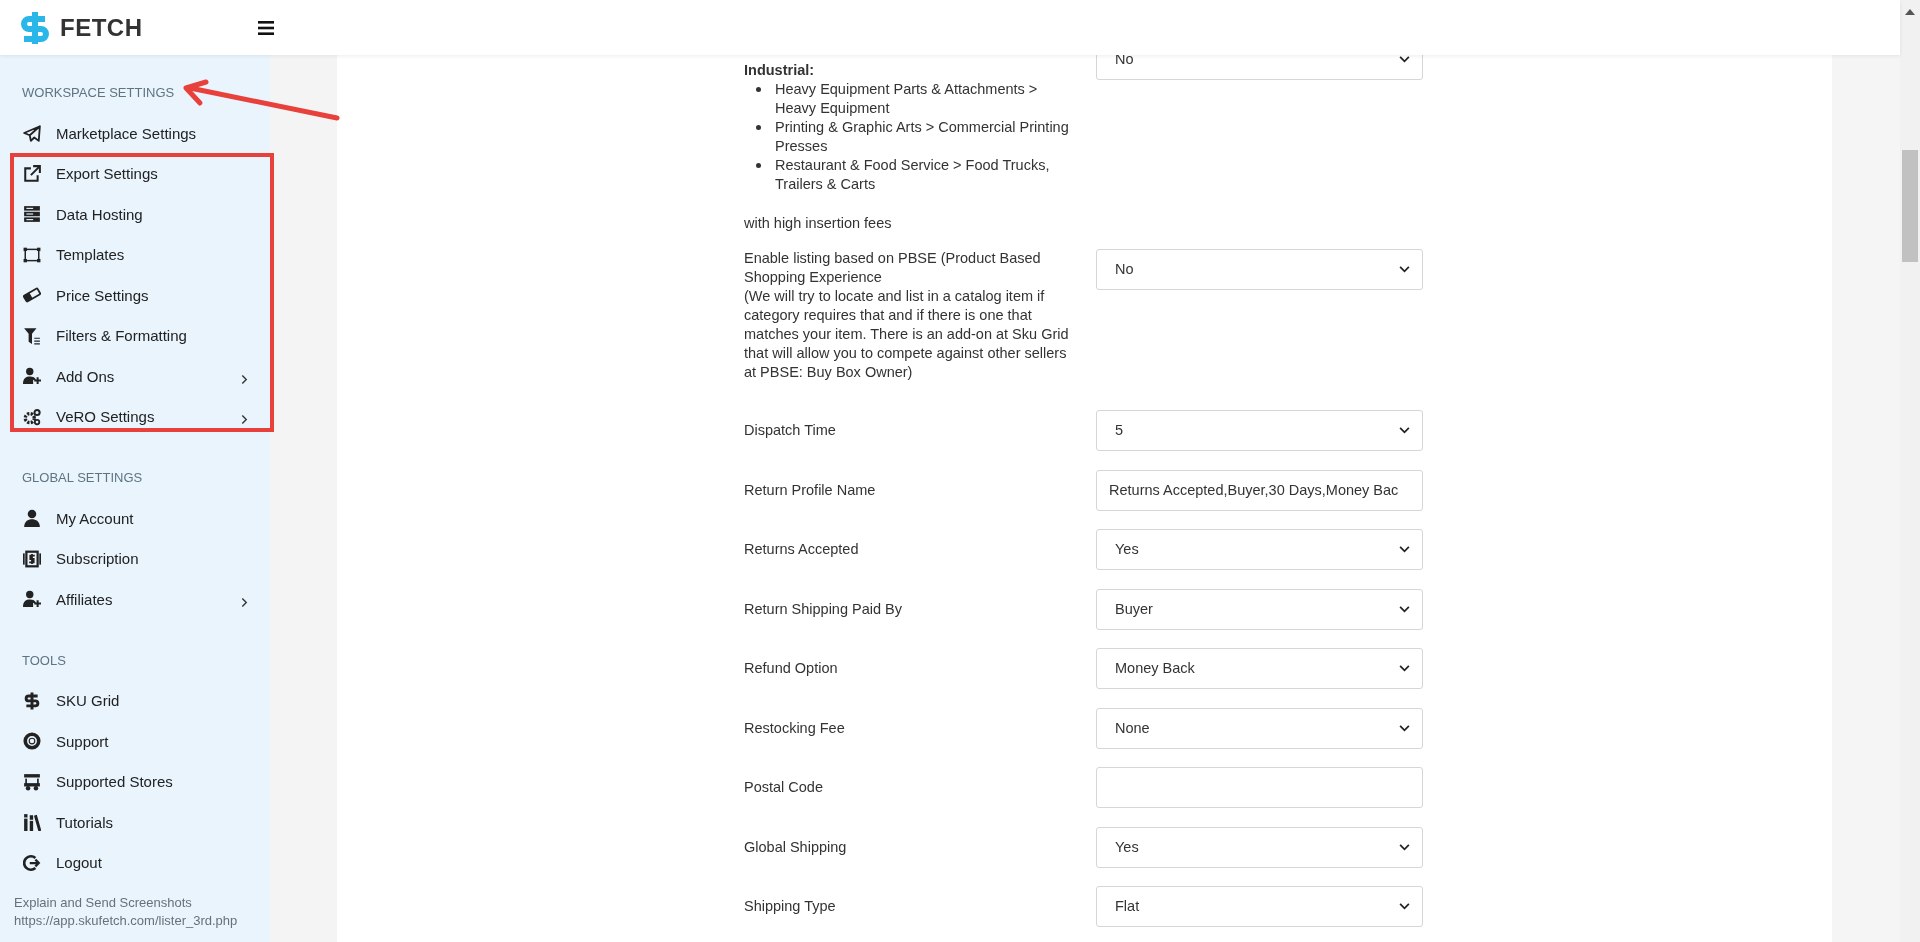 This screenshot has width=1920, height=942. What do you see at coordinates (1259, 668) in the screenshot?
I see `dropdown: Money Back` at bounding box center [1259, 668].